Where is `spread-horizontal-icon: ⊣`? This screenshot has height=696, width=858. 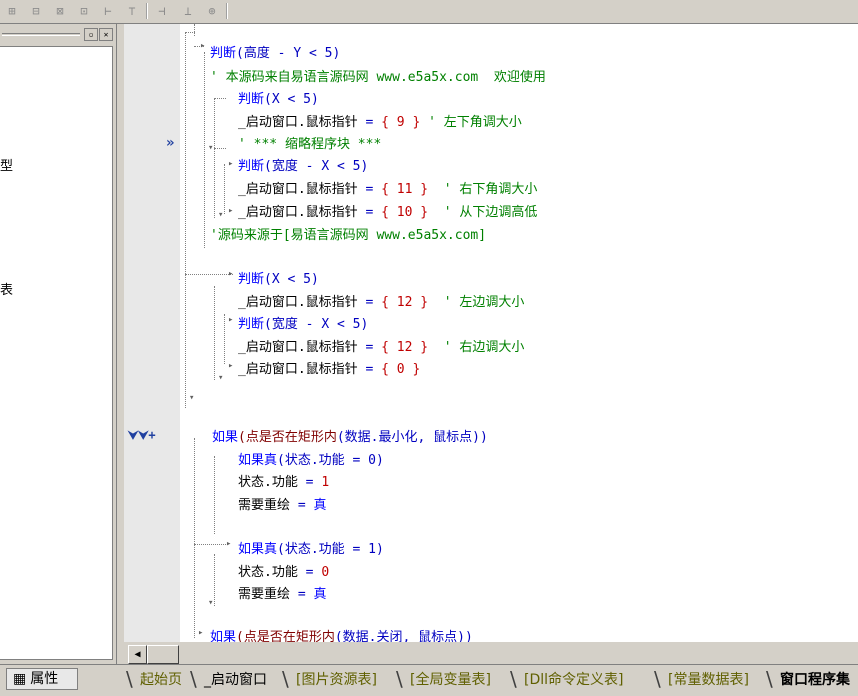
spread-horizontal-icon: ⊣ is located at coordinates (162, 11).